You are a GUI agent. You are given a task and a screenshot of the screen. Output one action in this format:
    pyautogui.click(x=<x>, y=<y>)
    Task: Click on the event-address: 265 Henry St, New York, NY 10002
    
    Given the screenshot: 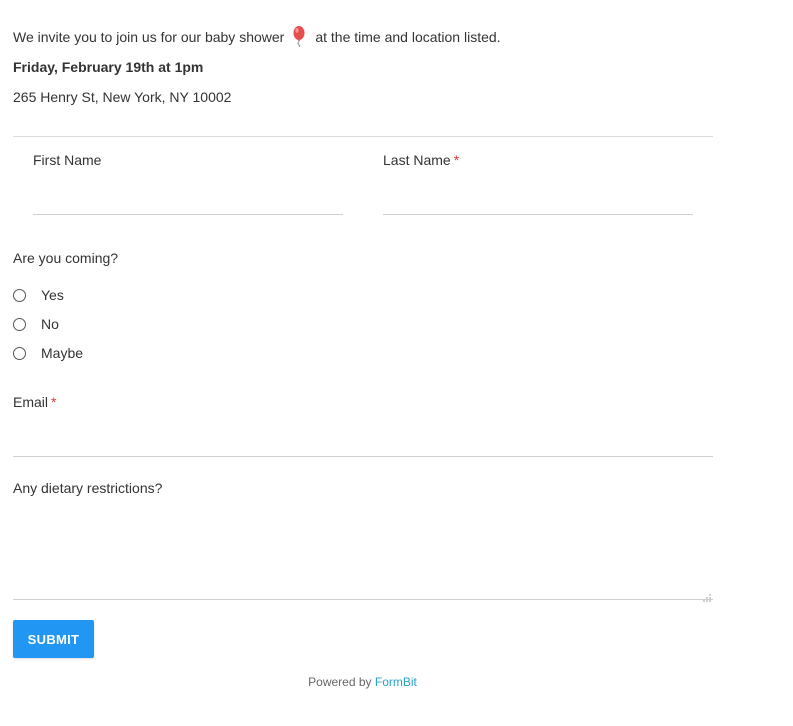 What is the action you would take?
    pyautogui.click(x=122, y=97)
    